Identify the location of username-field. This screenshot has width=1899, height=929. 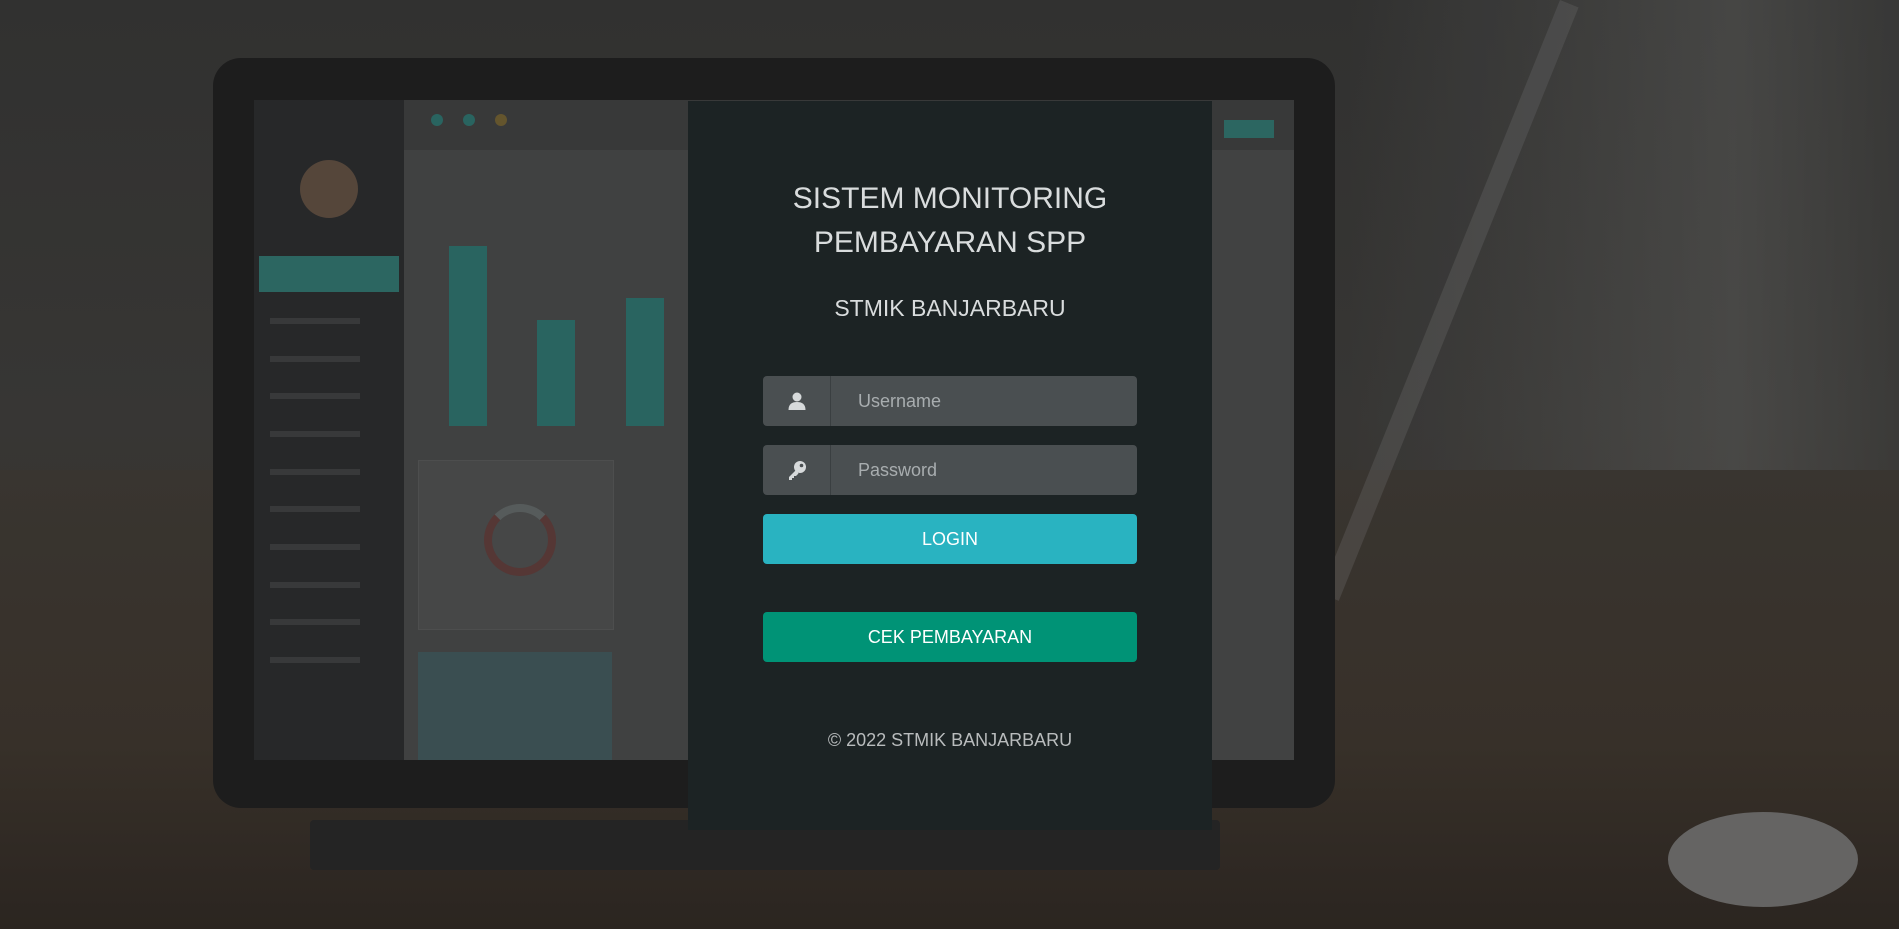
(950, 401).